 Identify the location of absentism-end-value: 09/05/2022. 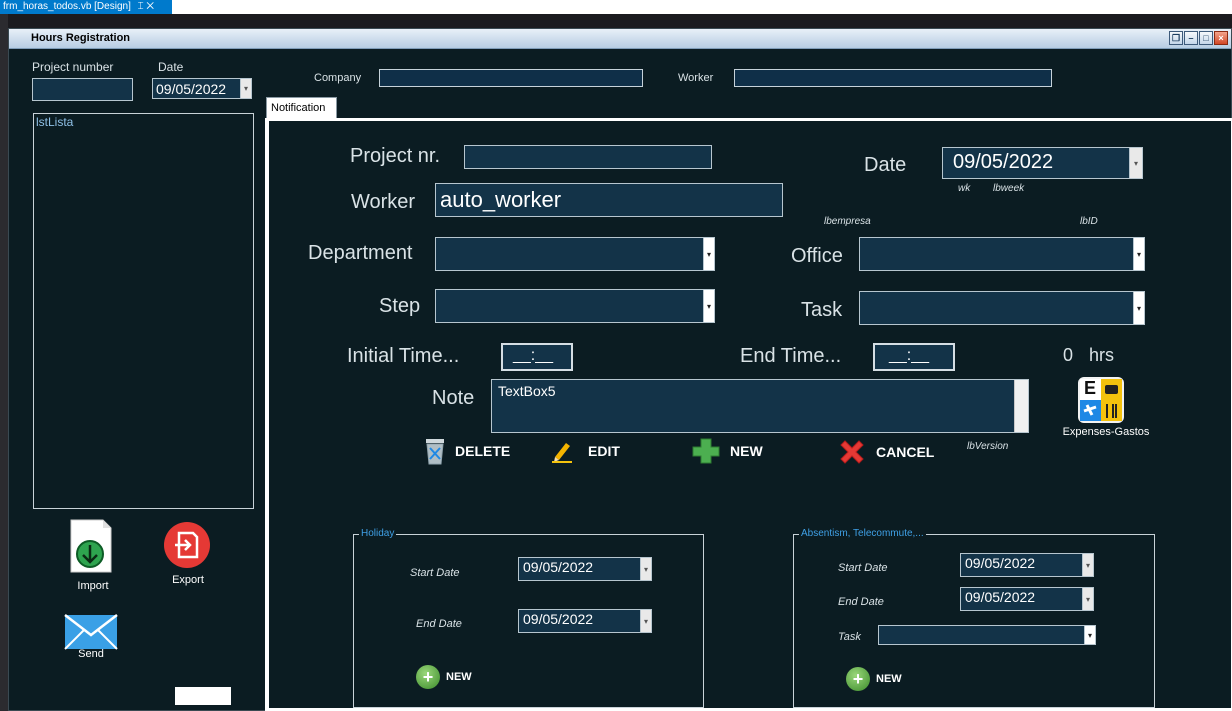
(1000, 597).